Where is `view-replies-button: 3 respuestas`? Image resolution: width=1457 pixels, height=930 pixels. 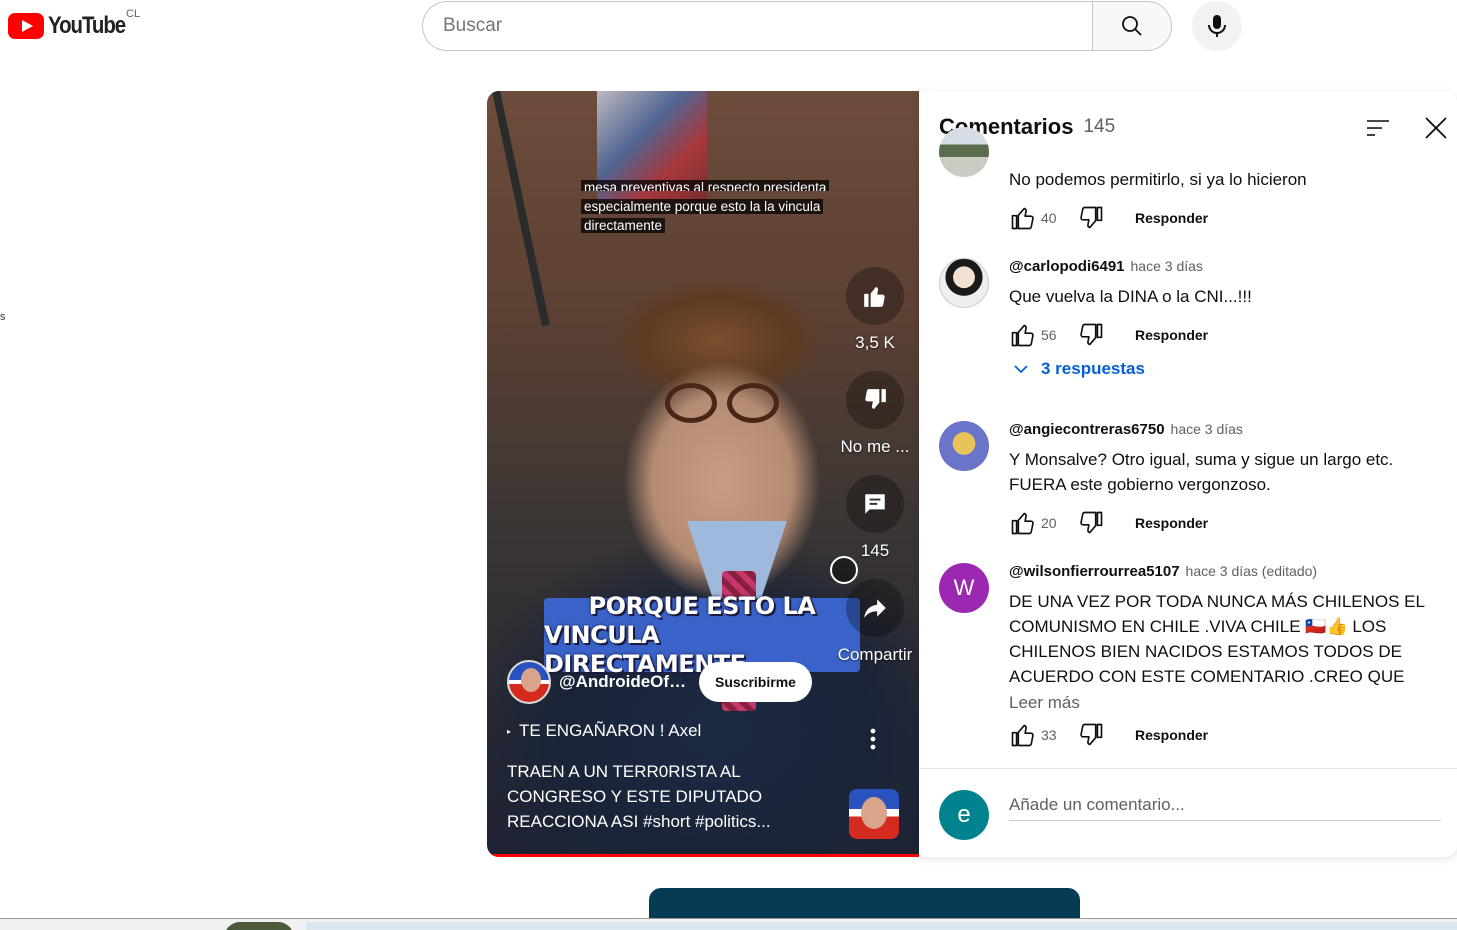
view-replies-button: 3 respuestas is located at coordinates (1221, 369).